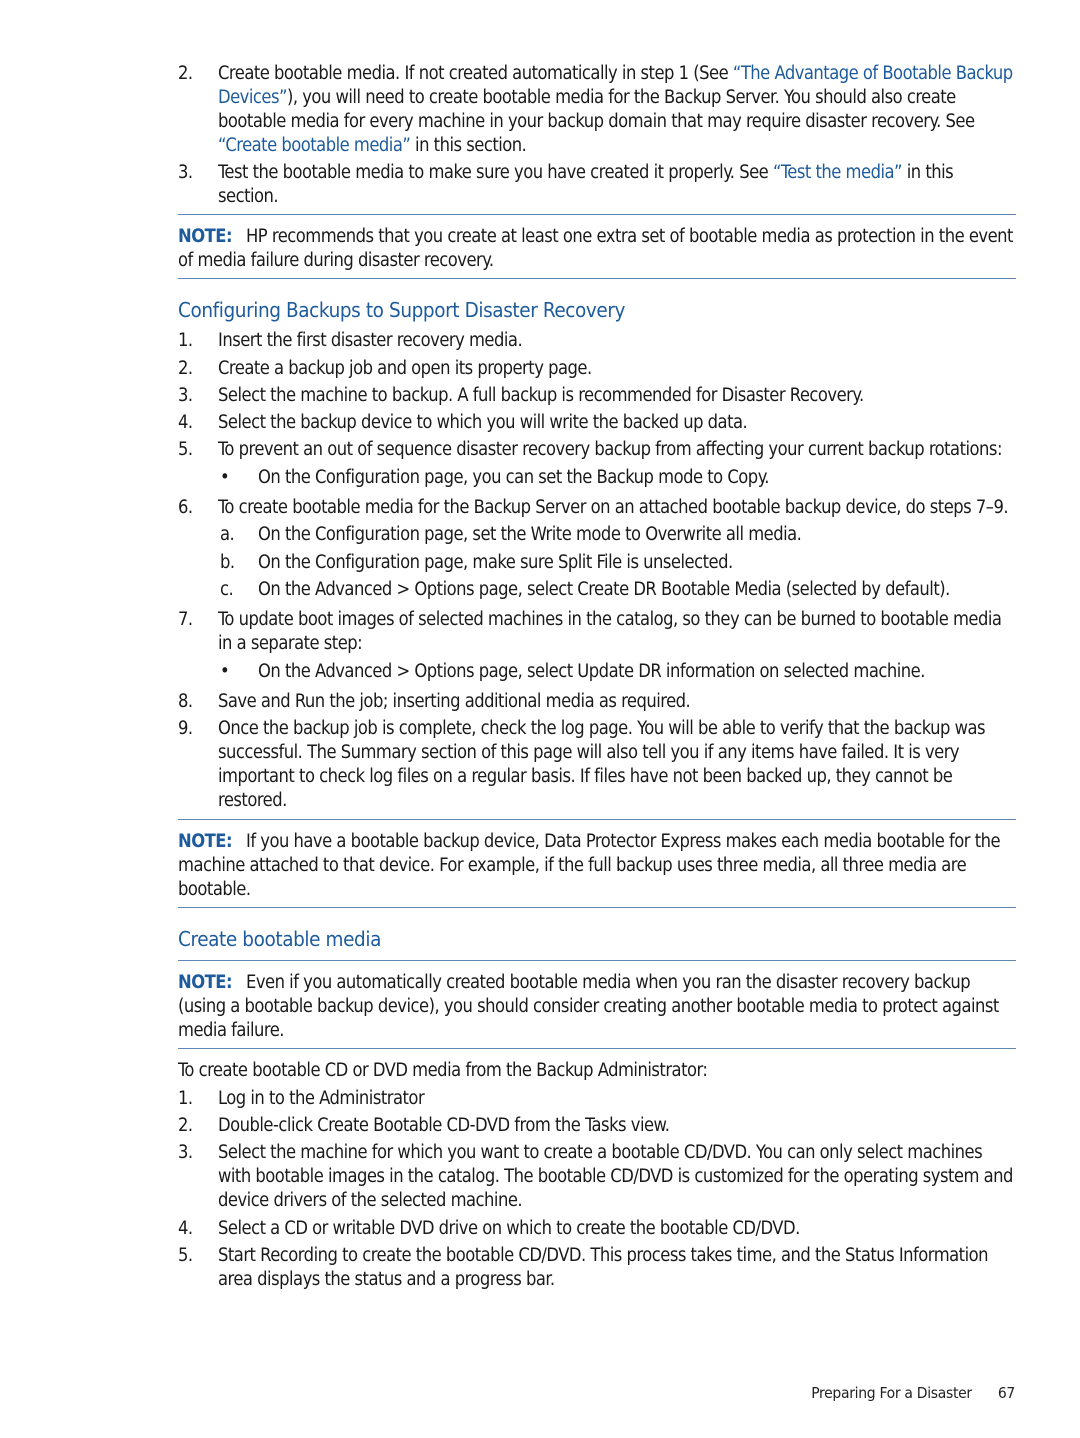  I want to click on link-test-media: “Test the media”, so click(838, 172).